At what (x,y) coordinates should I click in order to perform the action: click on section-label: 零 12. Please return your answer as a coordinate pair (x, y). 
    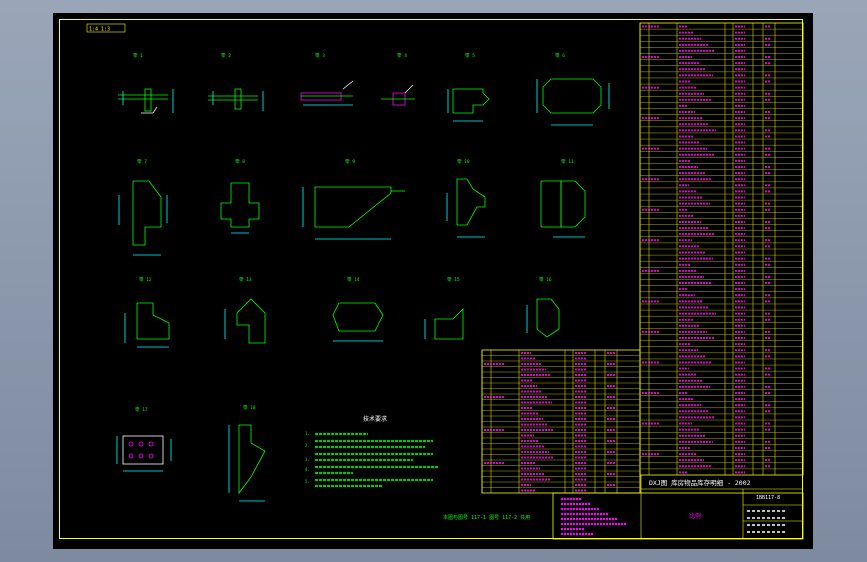
    Looking at the image, I should click on (145, 280).